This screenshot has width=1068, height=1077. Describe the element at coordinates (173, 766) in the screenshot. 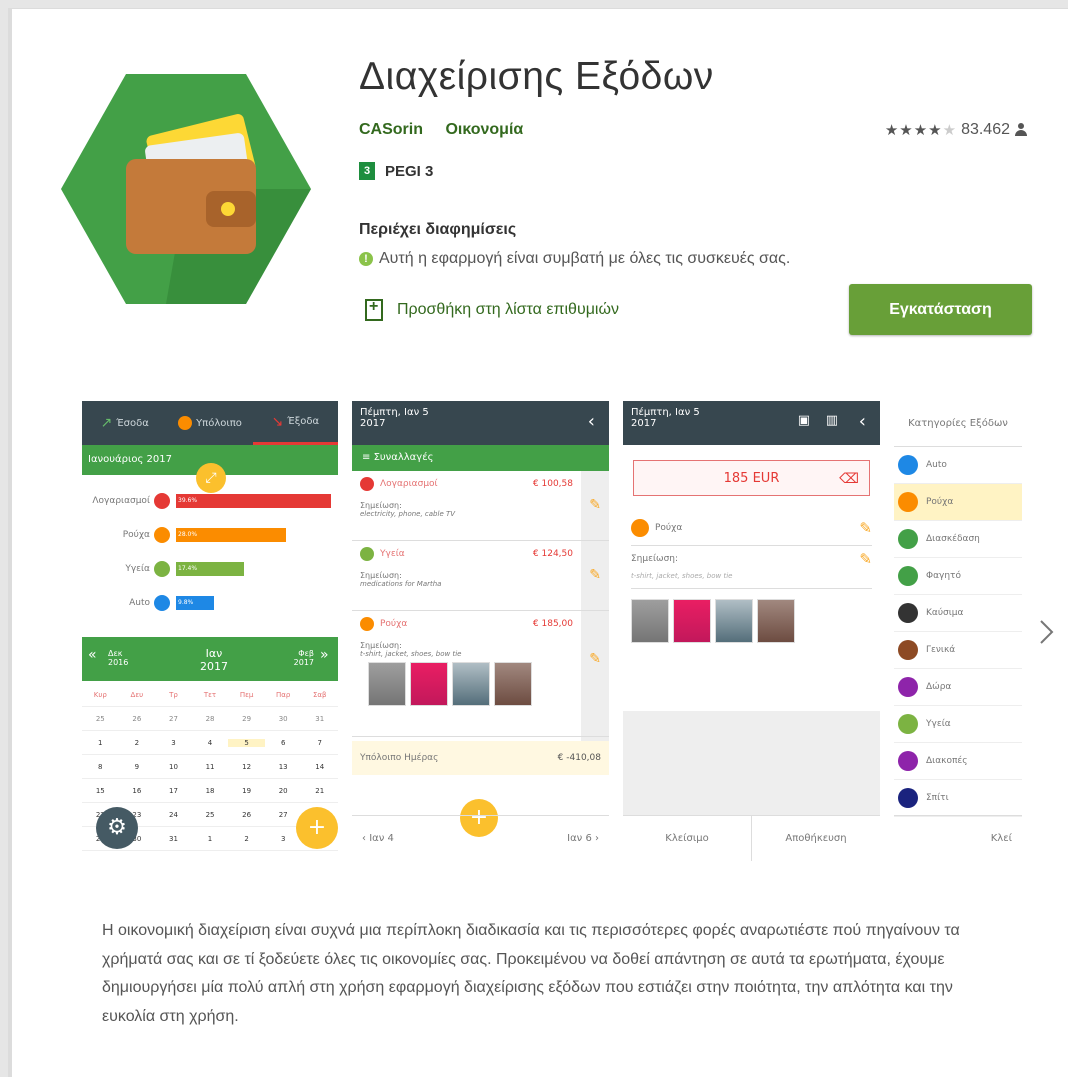

I see `cal-day: 10` at that location.